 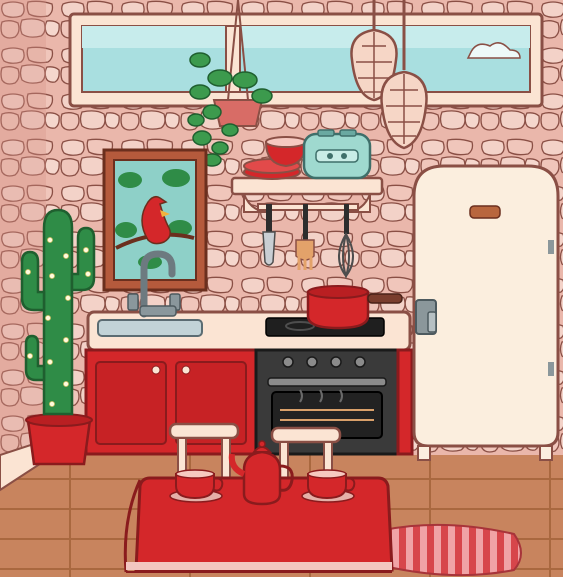 I want to click on toaster, so click(x=337, y=154).